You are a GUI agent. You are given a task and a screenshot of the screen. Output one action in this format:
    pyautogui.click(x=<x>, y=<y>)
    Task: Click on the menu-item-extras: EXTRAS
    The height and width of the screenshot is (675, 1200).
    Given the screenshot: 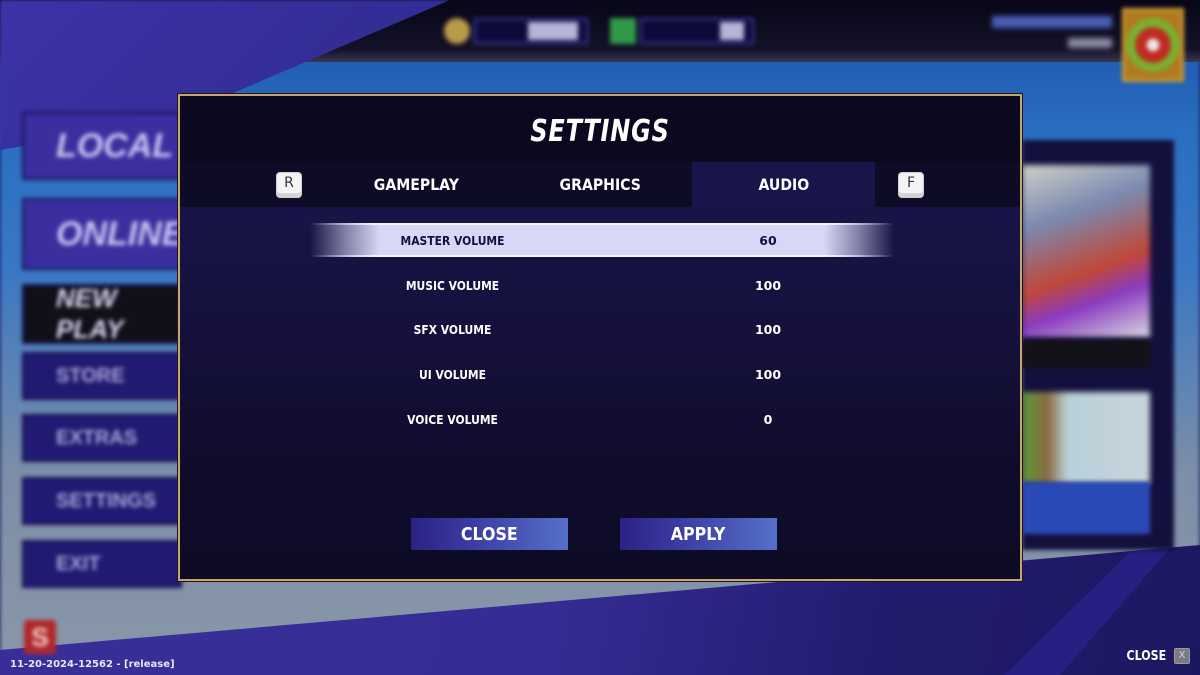 What is the action you would take?
    pyautogui.click(x=102, y=438)
    